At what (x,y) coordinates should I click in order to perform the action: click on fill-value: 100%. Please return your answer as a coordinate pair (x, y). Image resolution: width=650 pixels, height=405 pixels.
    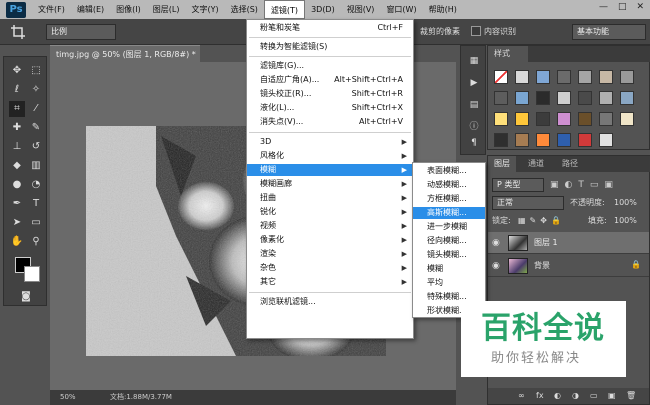
    Looking at the image, I should click on (625, 221).